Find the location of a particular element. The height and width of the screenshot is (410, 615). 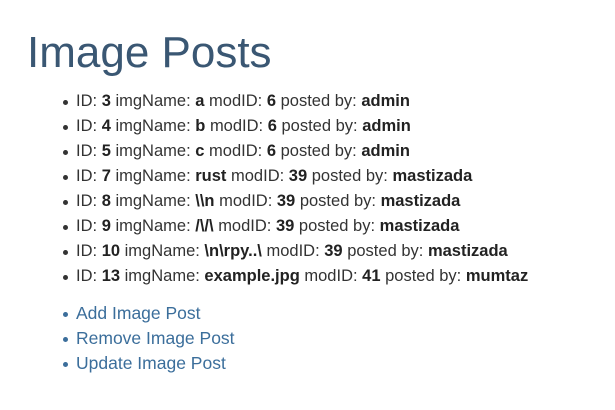

post-img-name: b is located at coordinates (200, 126).